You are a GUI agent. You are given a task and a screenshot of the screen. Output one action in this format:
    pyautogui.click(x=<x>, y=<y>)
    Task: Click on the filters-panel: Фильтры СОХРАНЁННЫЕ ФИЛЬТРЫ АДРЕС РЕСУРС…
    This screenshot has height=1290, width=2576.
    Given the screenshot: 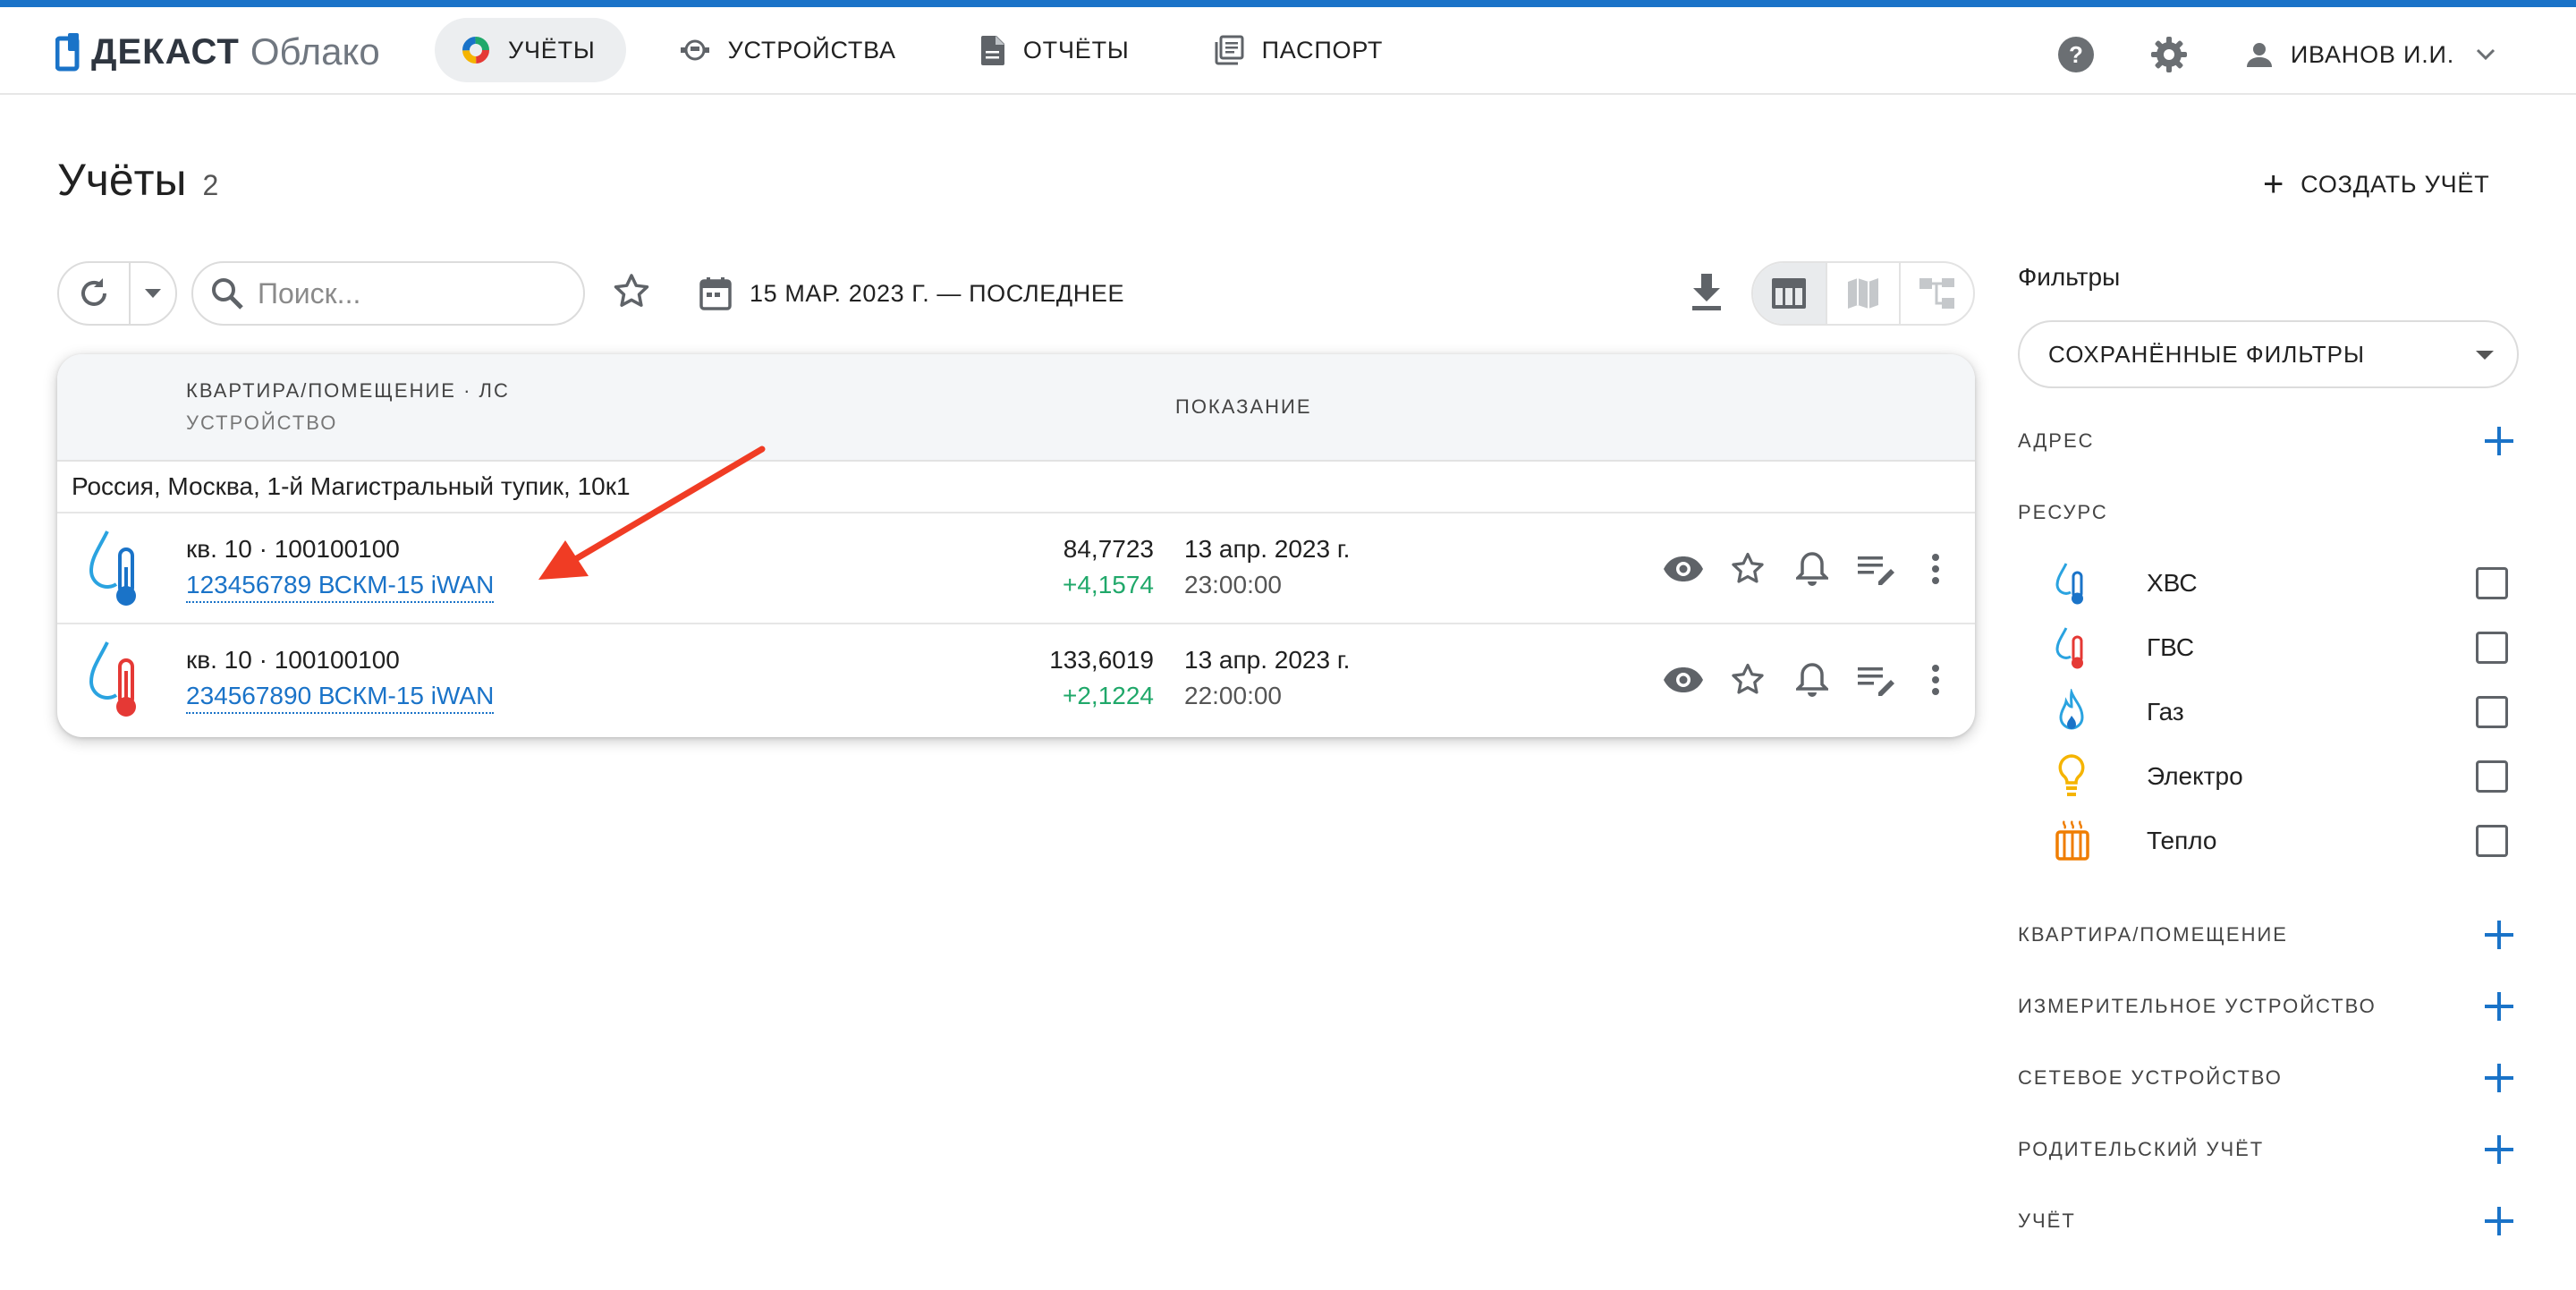 What is the action you would take?
    pyautogui.click(x=2268, y=747)
    